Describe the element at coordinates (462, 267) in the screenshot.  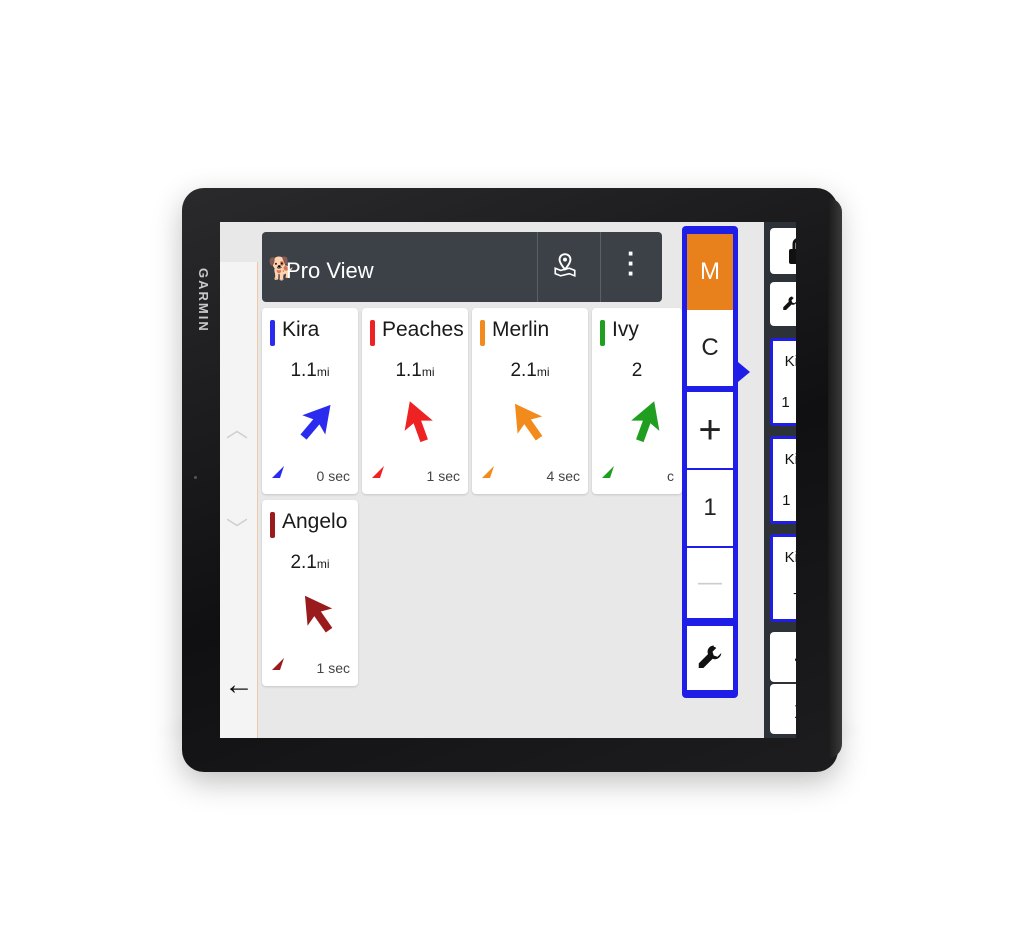
I see `title-bar: 🐕 Pro View · · ·` at that location.